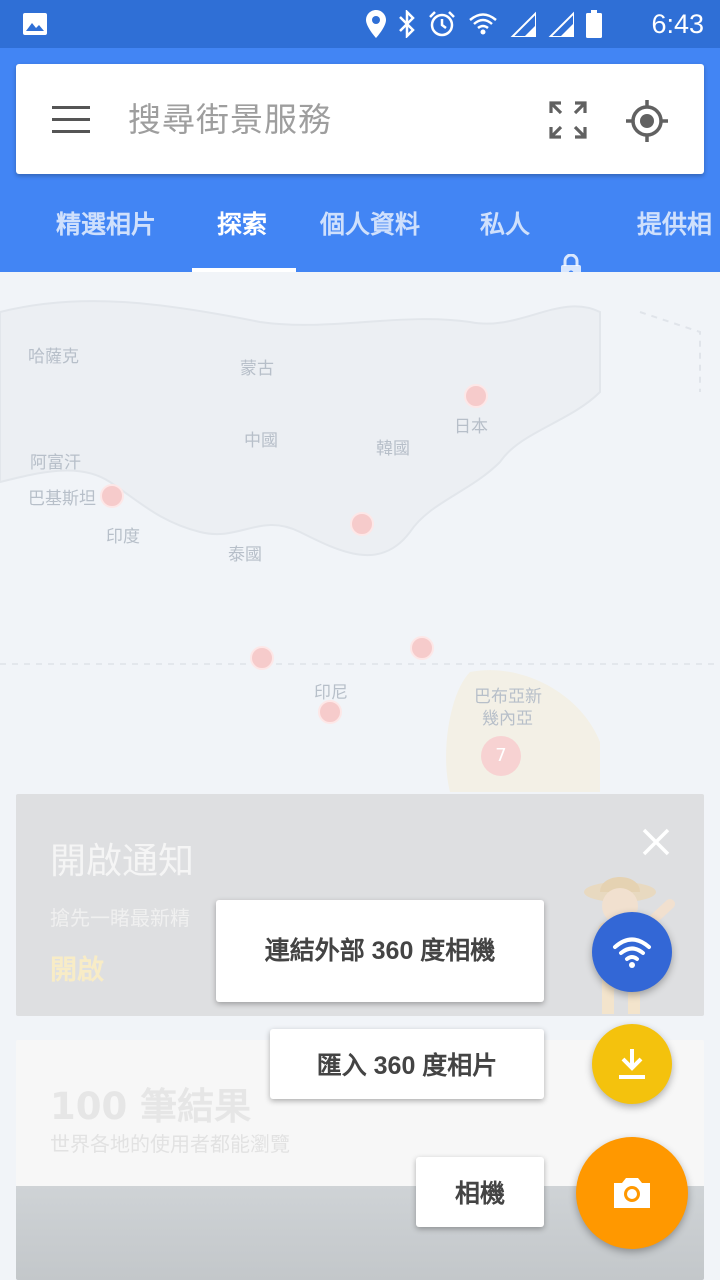 Image resolution: width=720 pixels, height=1280 pixels. Describe the element at coordinates (594, 24) in the screenshot. I see `battery-icon` at that location.